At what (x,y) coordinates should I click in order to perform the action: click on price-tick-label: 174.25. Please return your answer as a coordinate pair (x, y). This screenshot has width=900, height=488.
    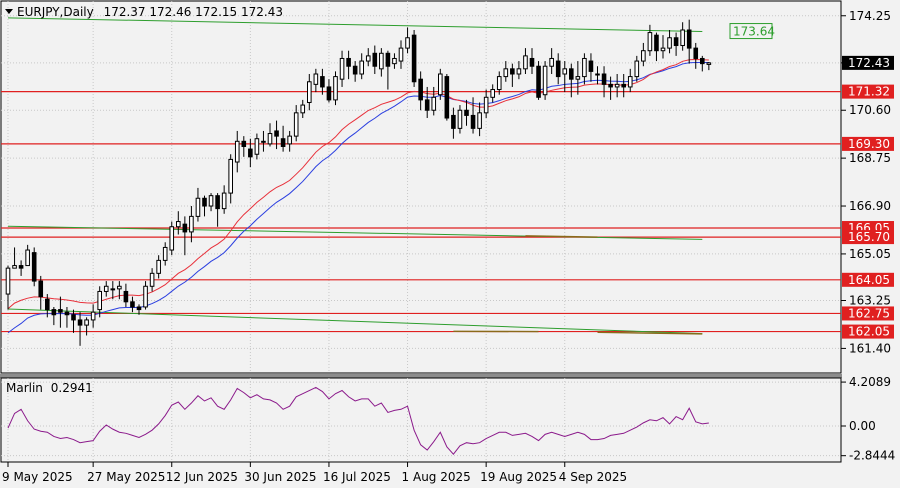
    Looking at the image, I should click on (870, 16).